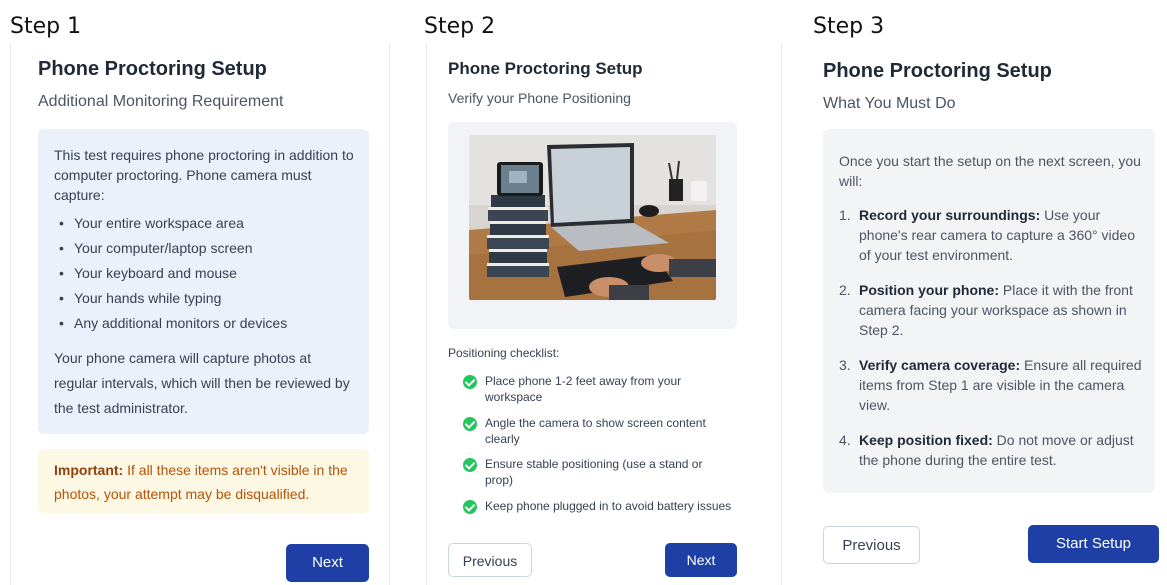  I want to click on step3-label: Step 3, so click(849, 26).